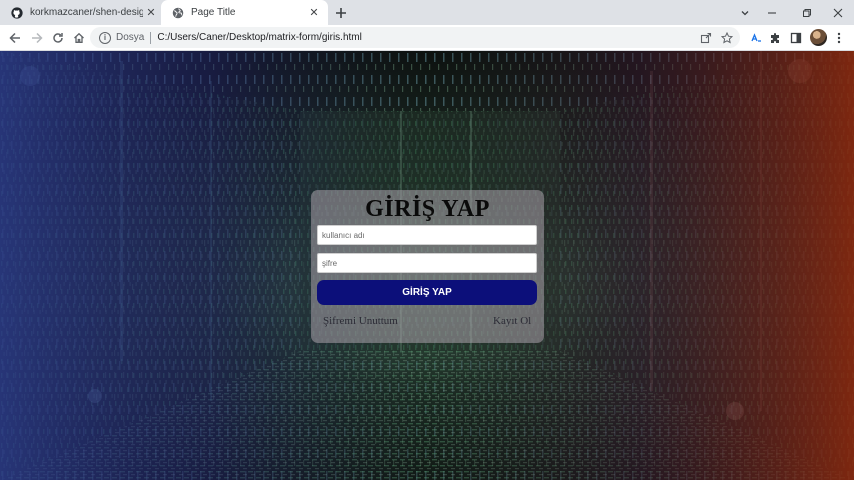 Image resolution: width=854 pixels, height=480 pixels. Describe the element at coordinates (178, 12) in the screenshot. I see `globe-icon` at that location.